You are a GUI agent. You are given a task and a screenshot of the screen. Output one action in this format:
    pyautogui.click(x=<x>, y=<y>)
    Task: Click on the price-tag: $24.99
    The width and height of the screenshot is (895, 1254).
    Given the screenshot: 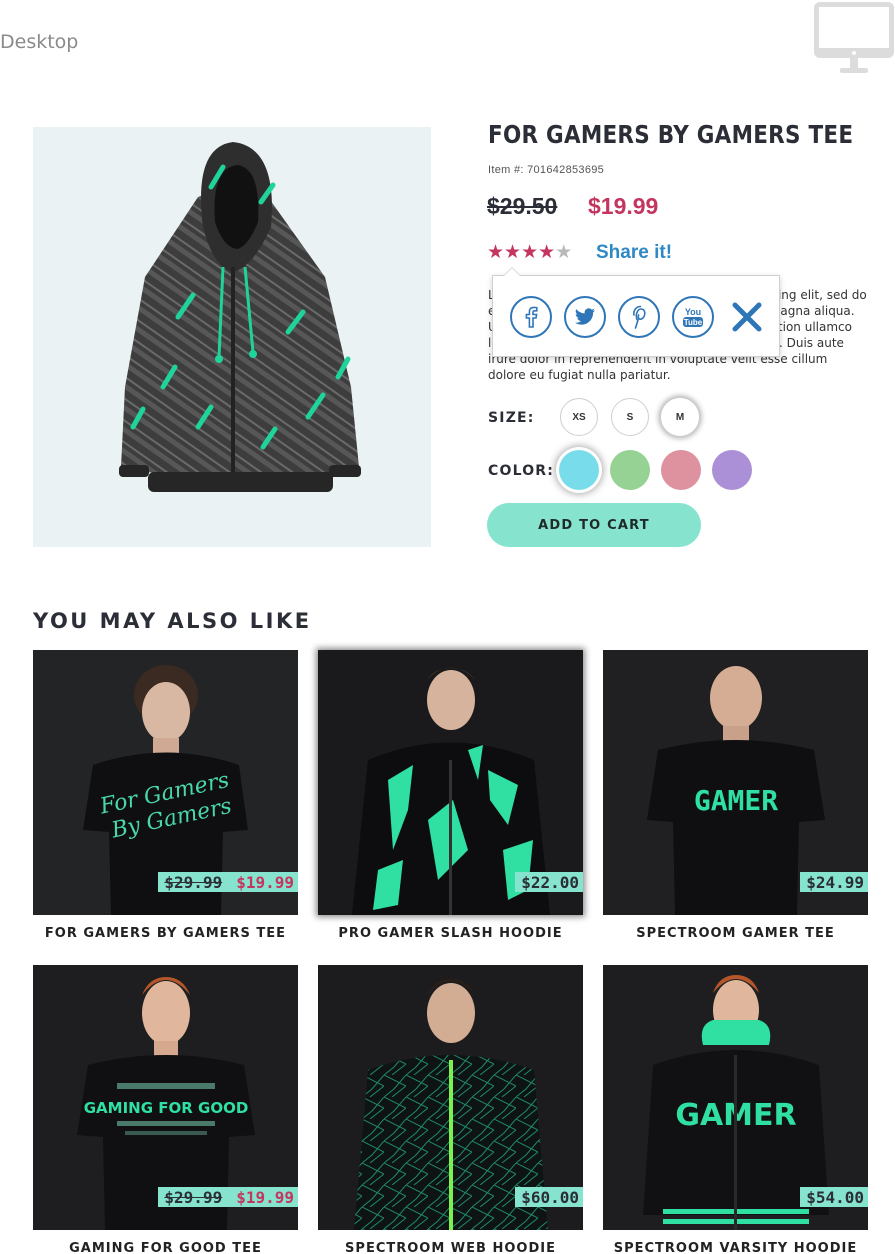 What is the action you would take?
    pyautogui.click(x=834, y=882)
    